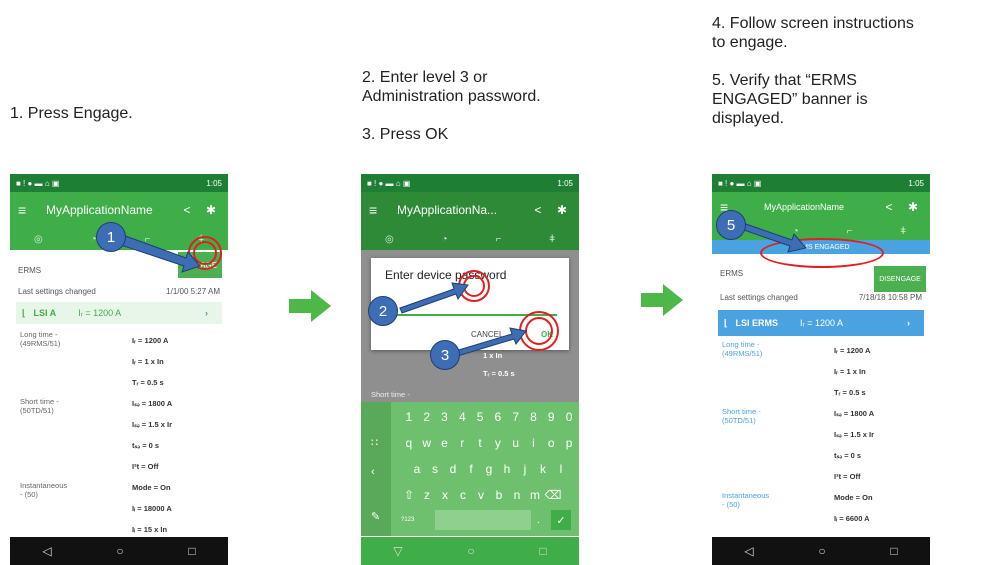 The image size is (993, 565). What do you see at coordinates (152, 424) in the screenshot?
I see `param-value: Iₛₔ = 1.5 x Ir` at bounding box center [152, 424].